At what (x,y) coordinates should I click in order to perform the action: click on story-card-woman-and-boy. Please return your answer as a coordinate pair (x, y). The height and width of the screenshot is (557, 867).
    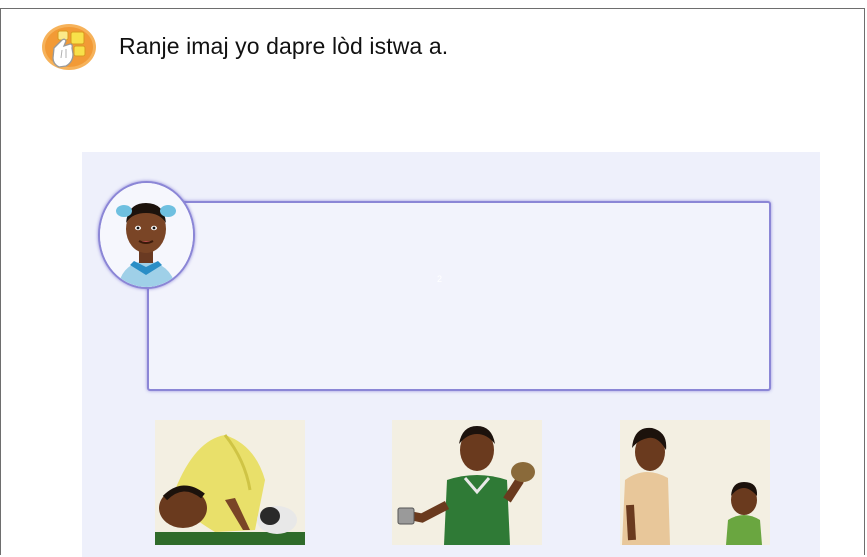
    Looking at the image, I should click on (695, 482).